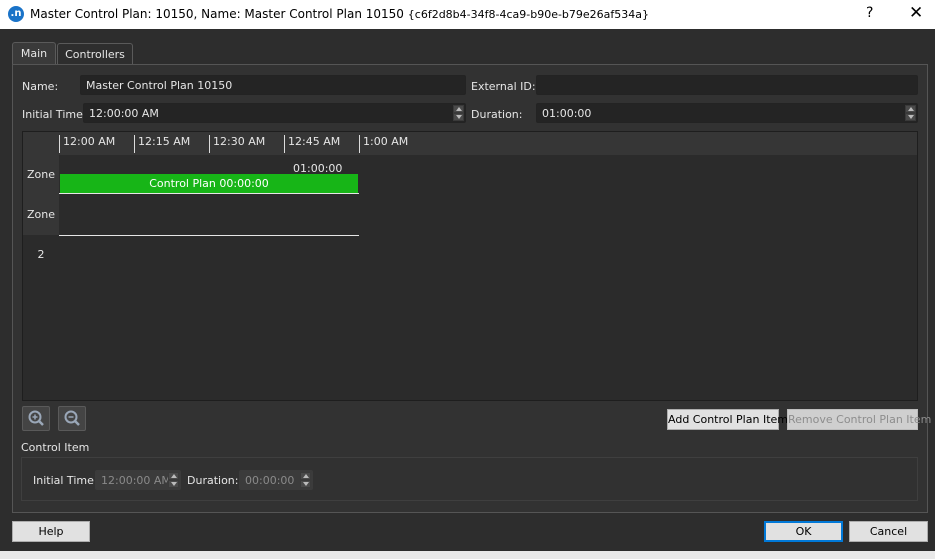 The height and width of the screenshot is (559, 935). Describe the element at coordinates (209, 235) in the screenshot. I see `zone-2-baseline` at that location.